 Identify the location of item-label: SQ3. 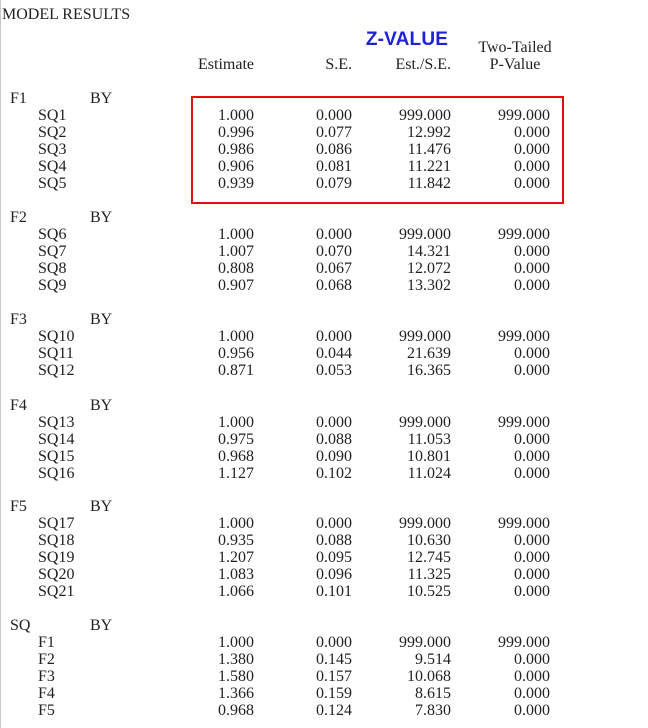
(52, 149).